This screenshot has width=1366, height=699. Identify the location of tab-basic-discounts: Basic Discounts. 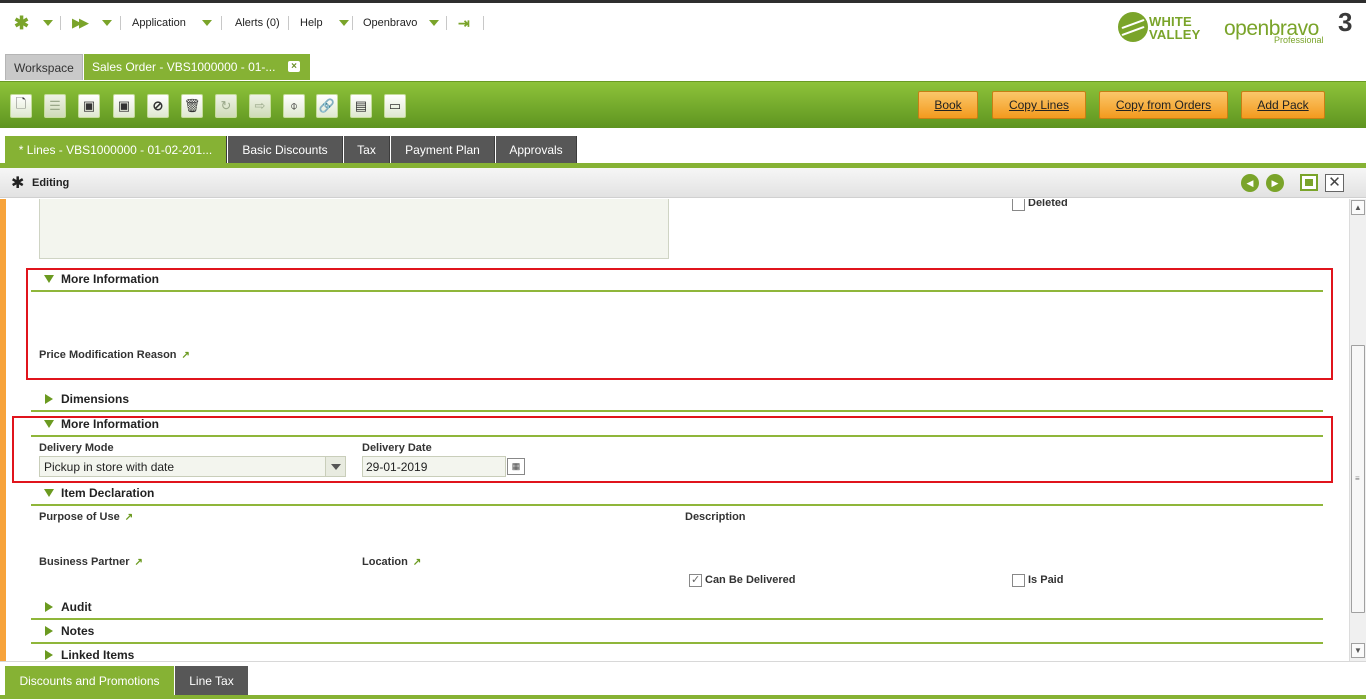
(285, 149).